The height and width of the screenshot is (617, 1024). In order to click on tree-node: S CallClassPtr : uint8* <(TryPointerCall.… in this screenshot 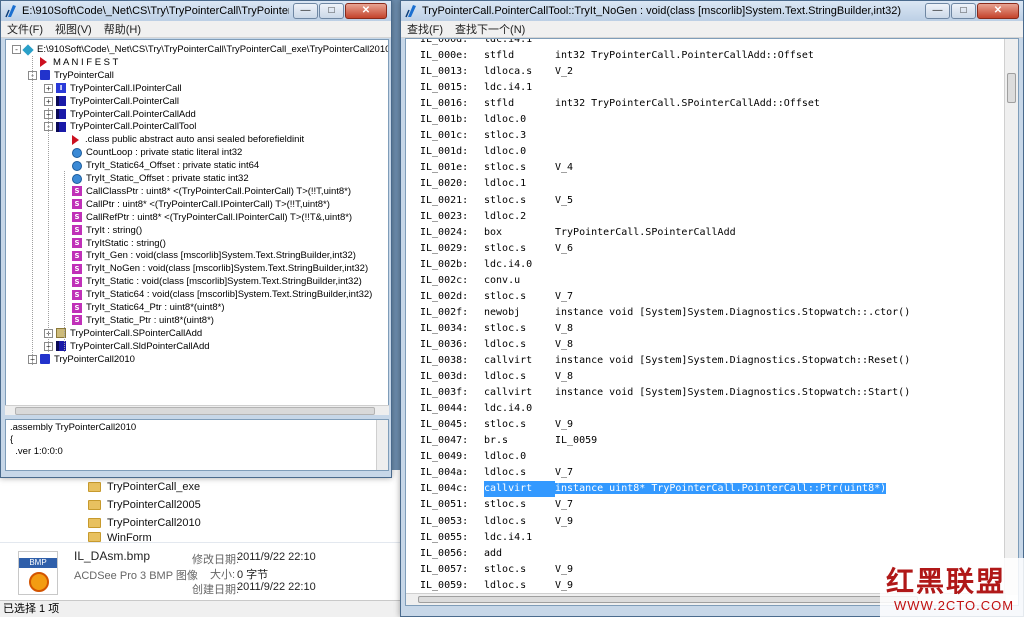, I will do `click(205, 191)`.